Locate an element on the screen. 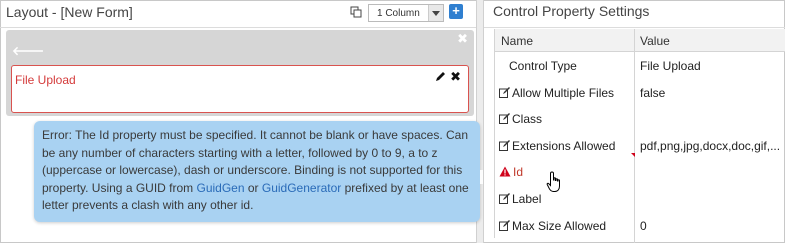 The height and width of the screenshot is (243, 785). property-row-max-size-allowed: Max Size Allowed 0 is located at coordinates (640, 225).